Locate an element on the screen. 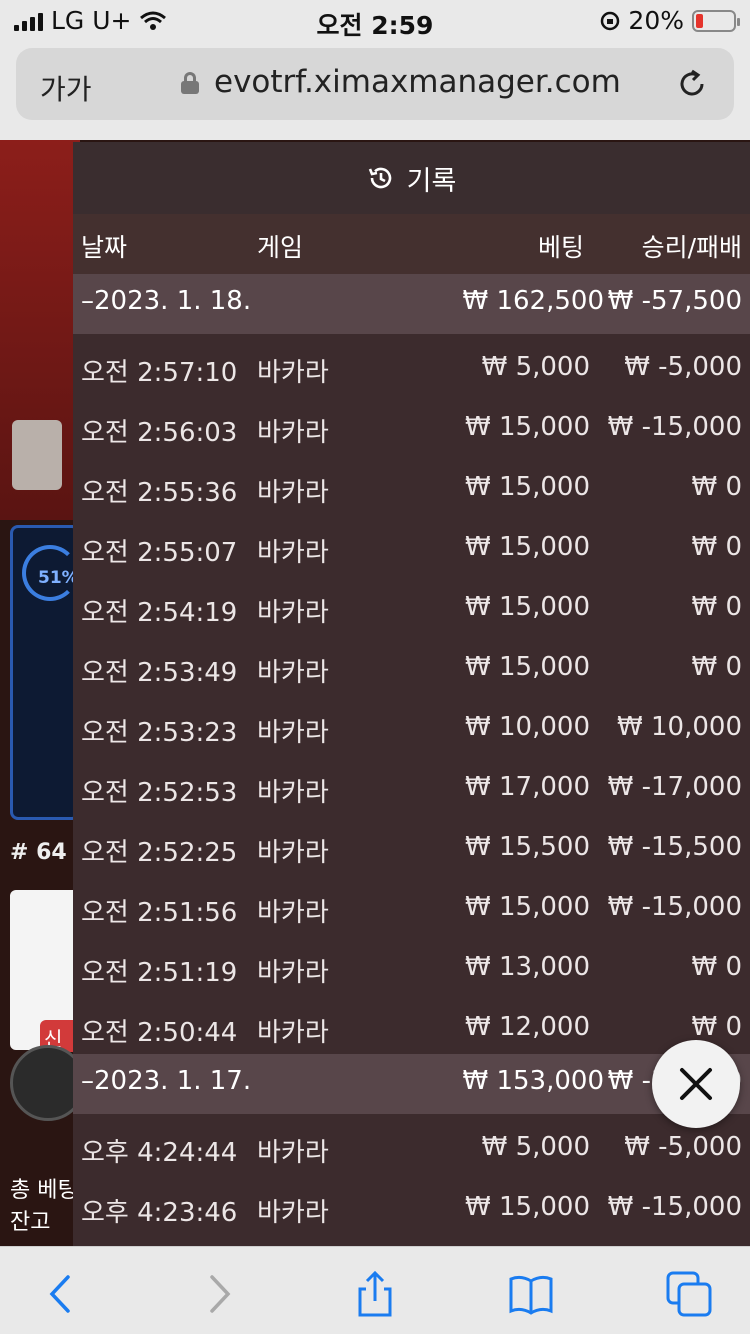 The image size is (750, 1334). chevron-left-icon is located at coordinates (61, 1294).